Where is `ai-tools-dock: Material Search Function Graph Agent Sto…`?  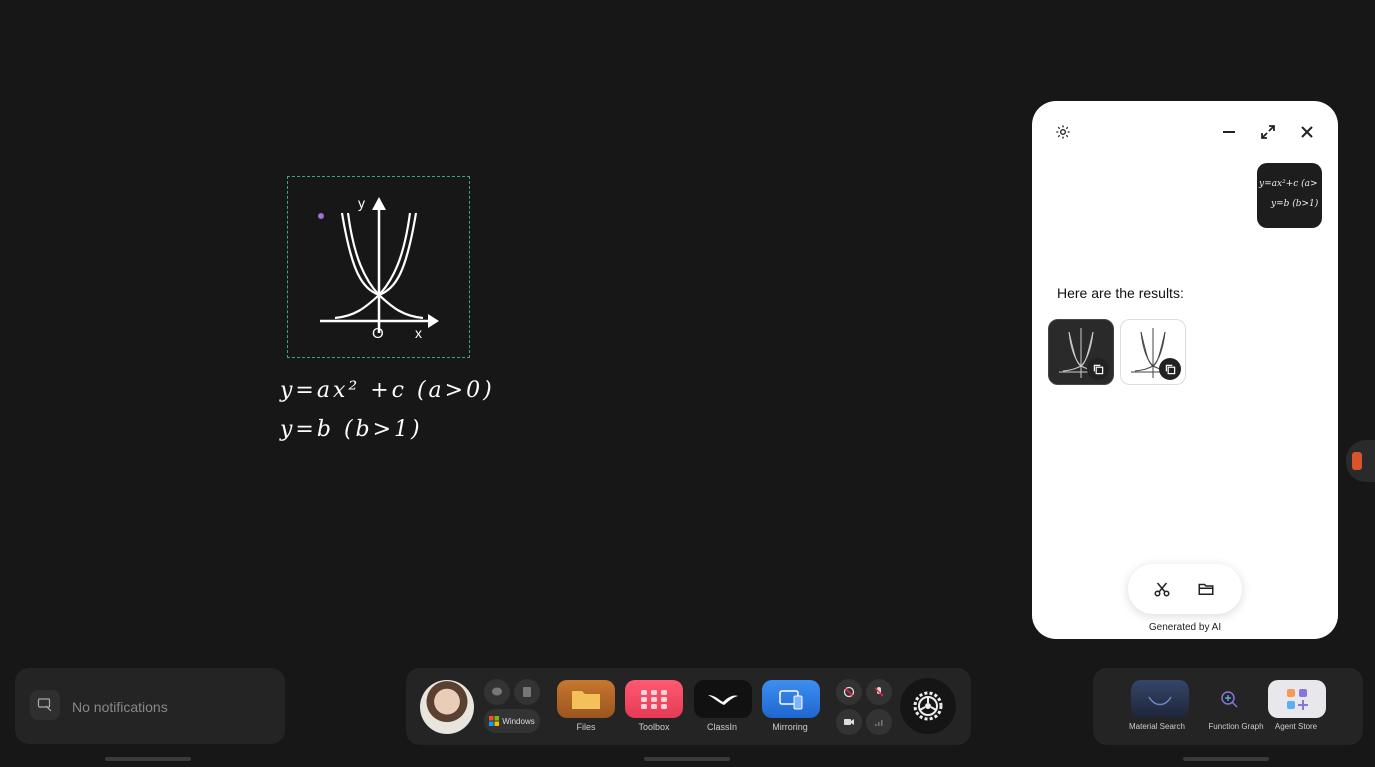
ai-tools-dock: Material Search Function Graph Agent Sto… is located at coordinates (1228, 706).